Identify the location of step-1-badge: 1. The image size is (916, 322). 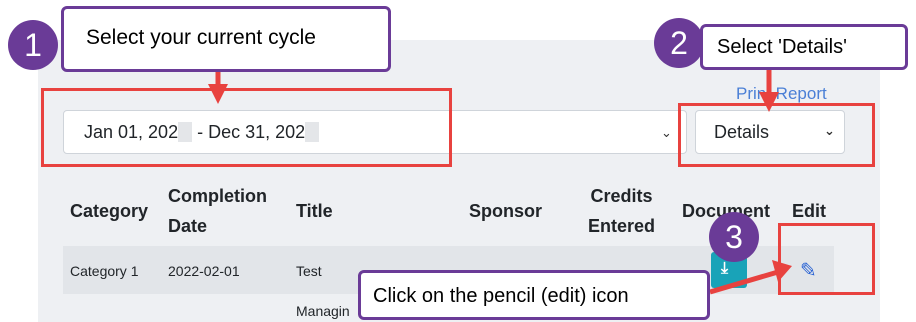
(33, 45).